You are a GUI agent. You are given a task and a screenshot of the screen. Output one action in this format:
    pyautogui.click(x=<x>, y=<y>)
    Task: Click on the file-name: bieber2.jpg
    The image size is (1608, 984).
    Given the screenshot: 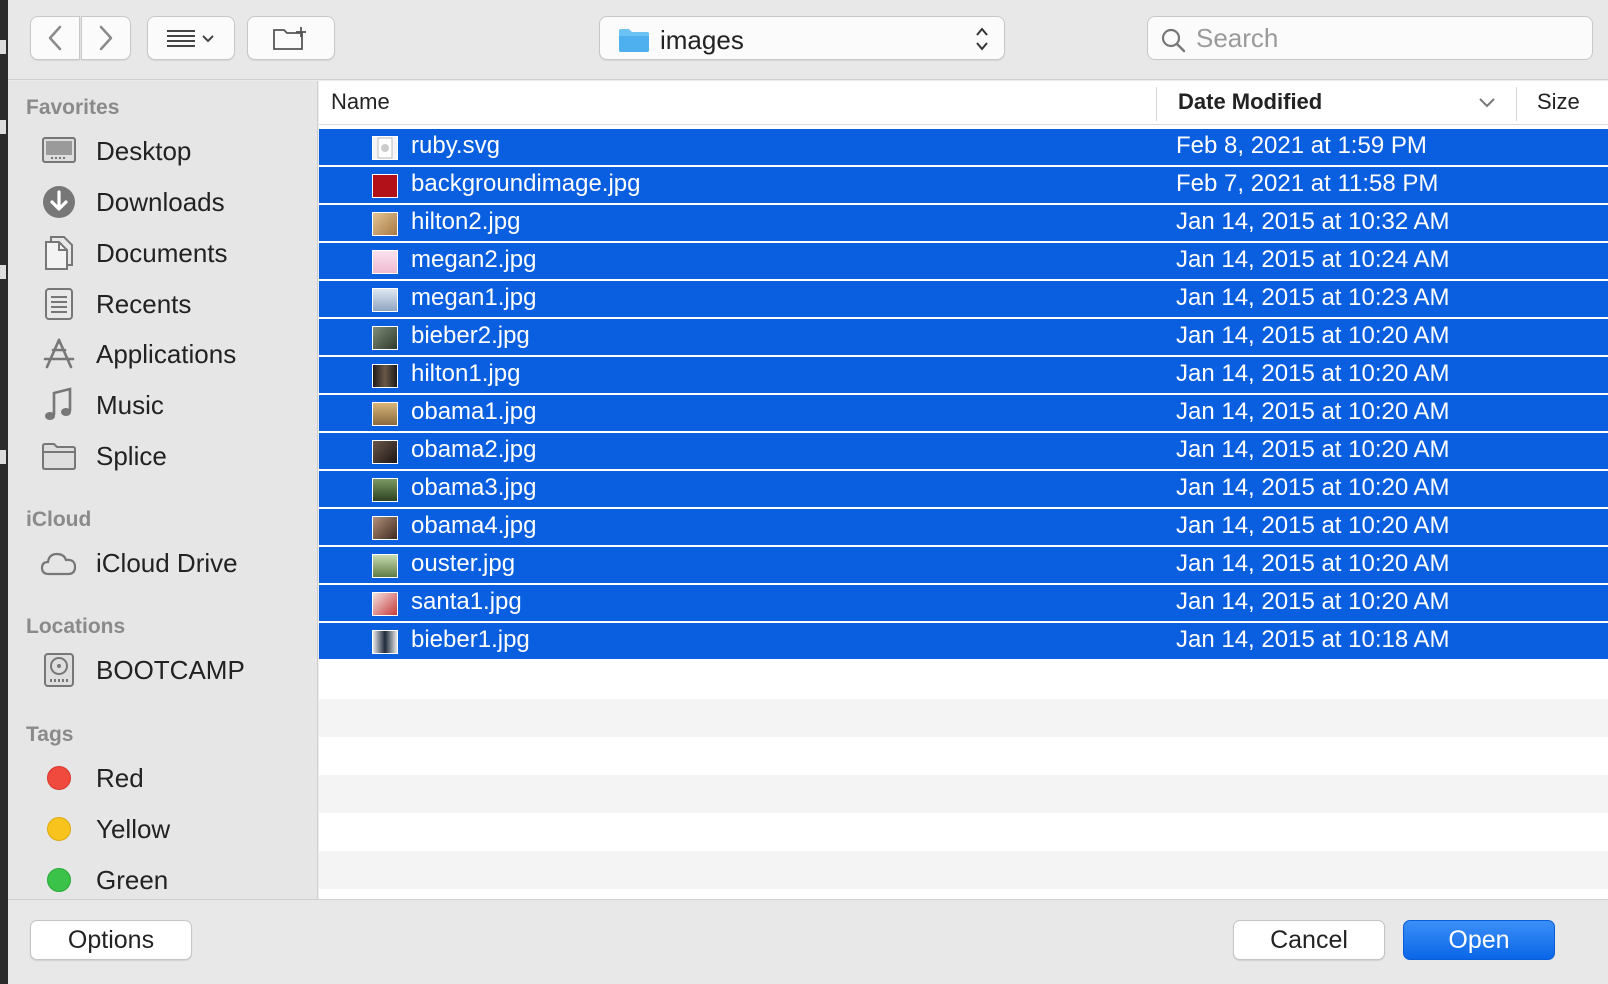 What is the action you would take?
    pyautogui.click(x=470, y=335)
    